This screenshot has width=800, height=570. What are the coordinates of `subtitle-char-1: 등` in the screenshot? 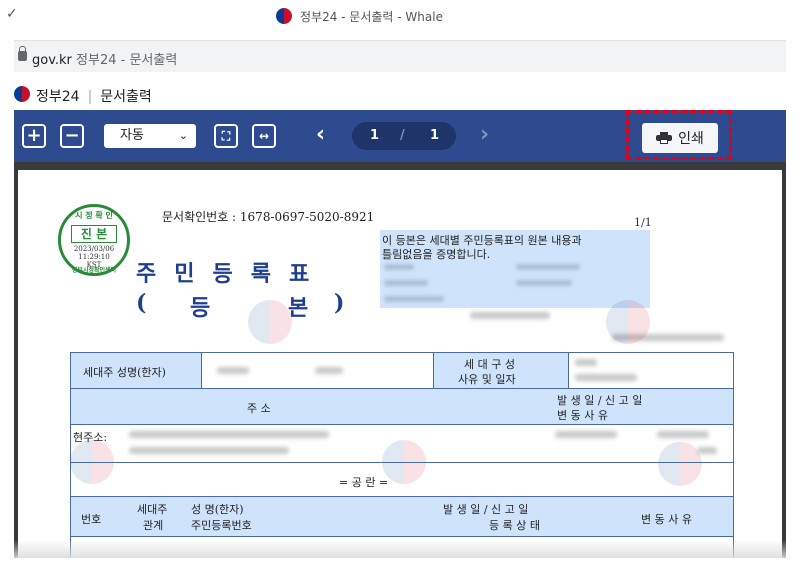 It's located at (200, 308).